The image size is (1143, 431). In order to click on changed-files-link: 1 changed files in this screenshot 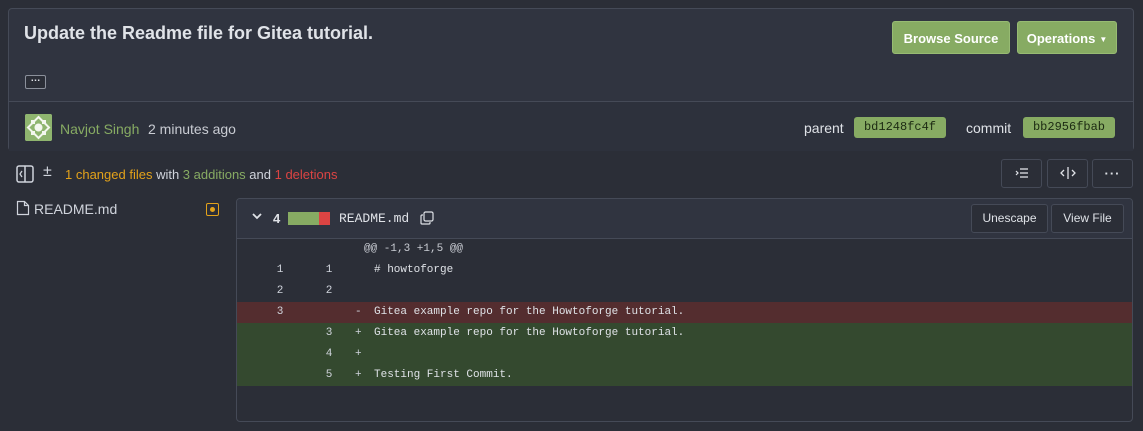, I will do `click(108, 174)`.